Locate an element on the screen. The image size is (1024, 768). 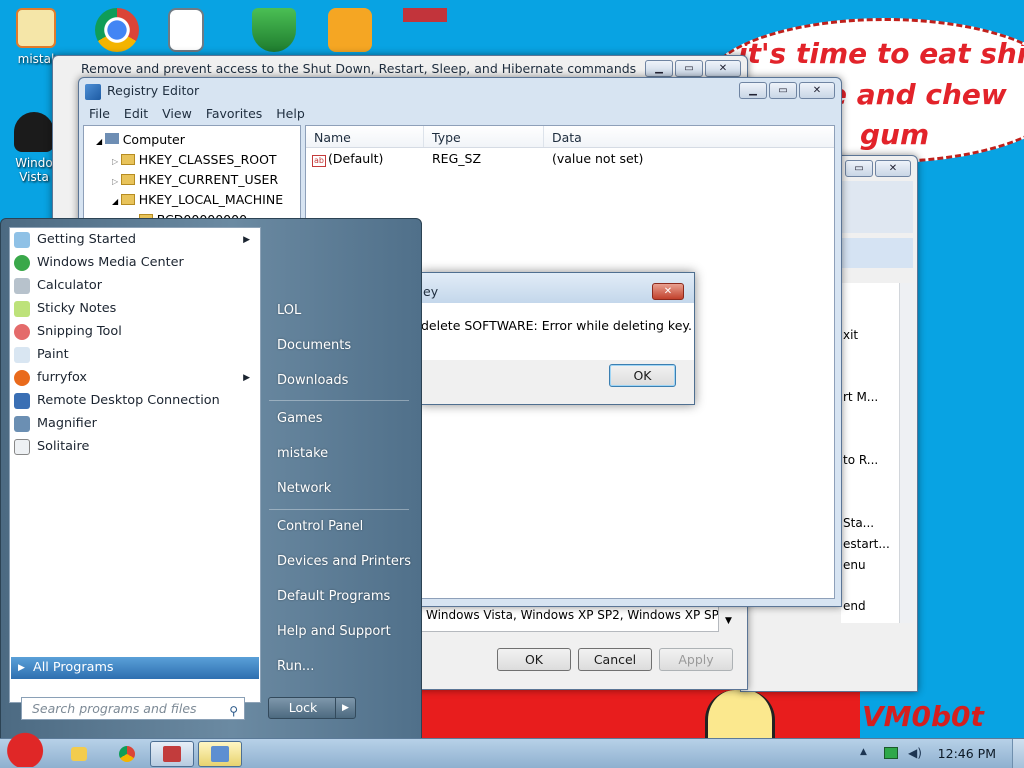
search-icon: ⚲ is located at coordinates (233, 711).